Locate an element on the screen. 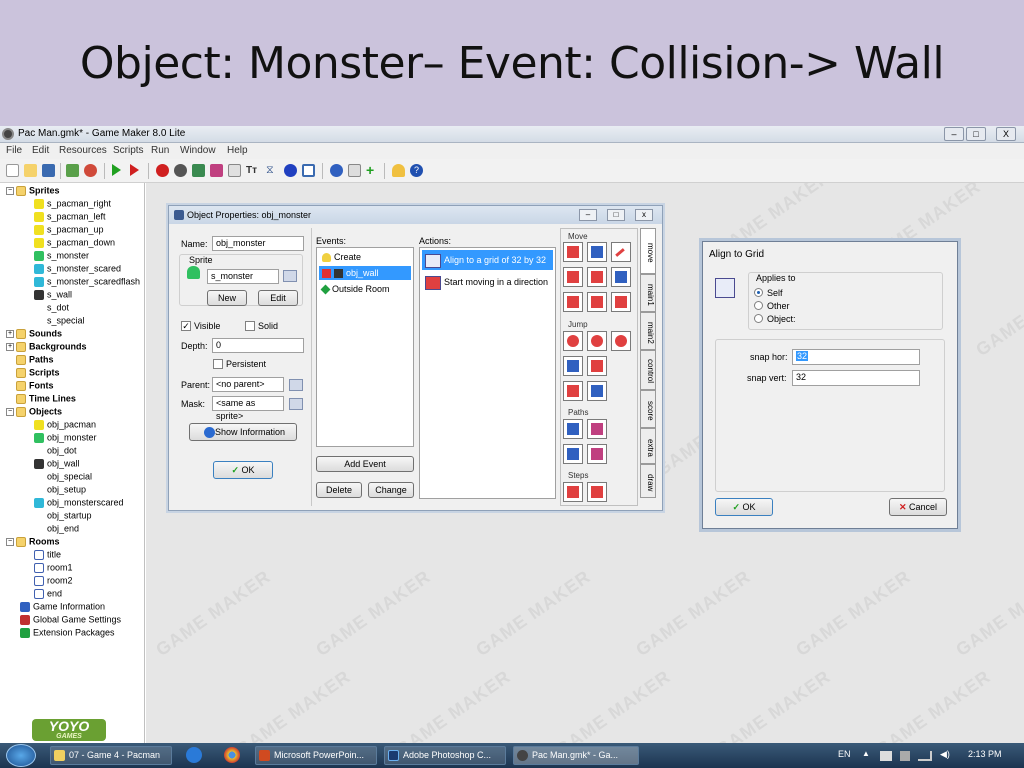  start-button is located at coordinates (21, 755).